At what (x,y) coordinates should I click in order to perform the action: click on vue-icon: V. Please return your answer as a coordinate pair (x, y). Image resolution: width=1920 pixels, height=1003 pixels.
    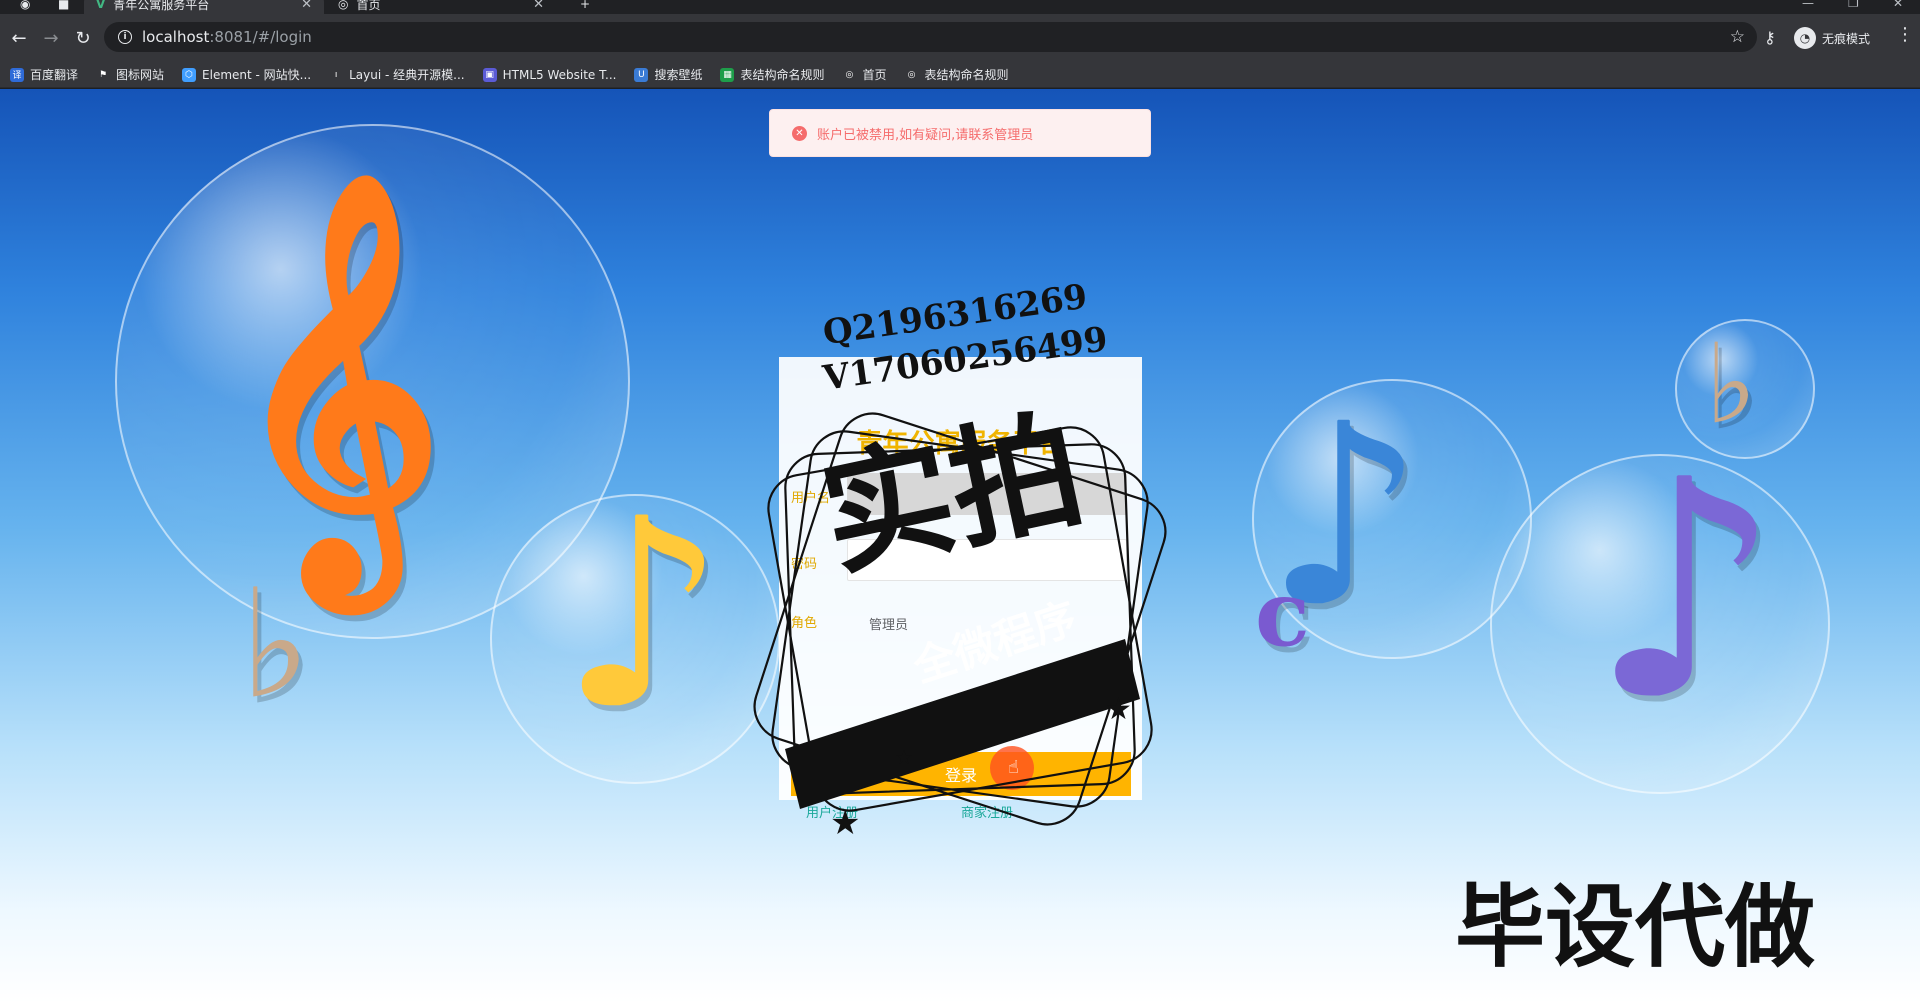
    Looking at the image, I should click on (101, 5).